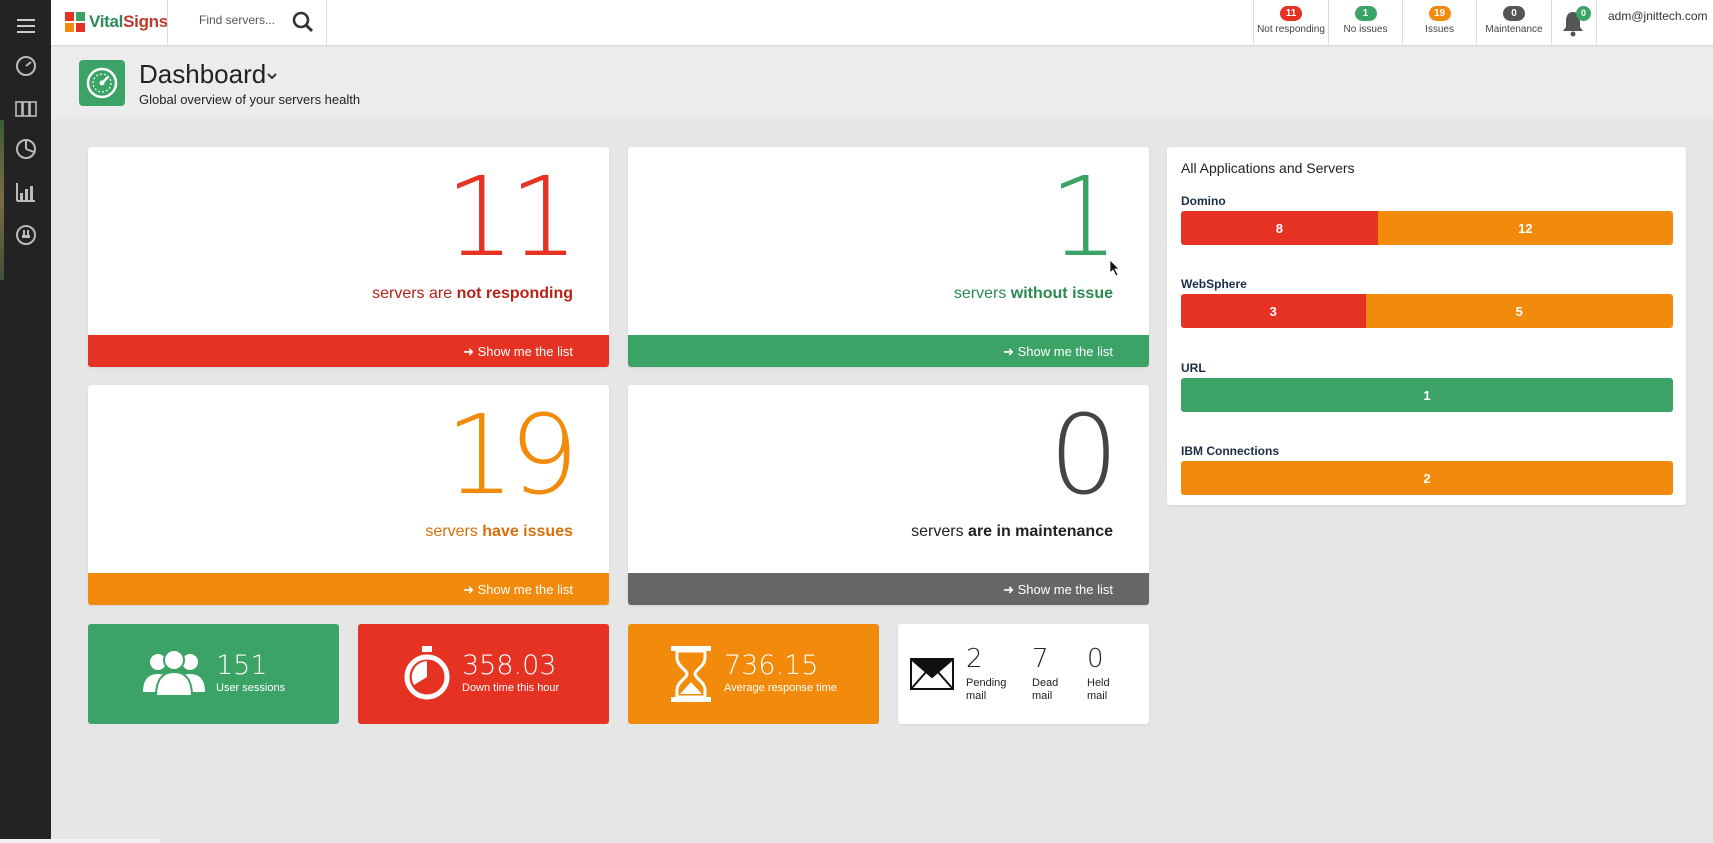 The width and height of the screenshot is (1713, 843). I want to click on mail-label: Pending, so click(986, 683).